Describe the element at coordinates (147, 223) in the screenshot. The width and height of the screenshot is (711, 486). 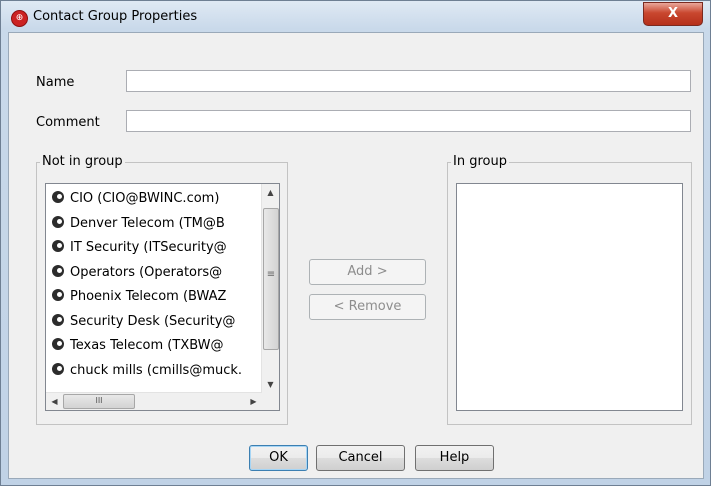
I see `list-item-label: Denver Telecom (TM@B` at that location.